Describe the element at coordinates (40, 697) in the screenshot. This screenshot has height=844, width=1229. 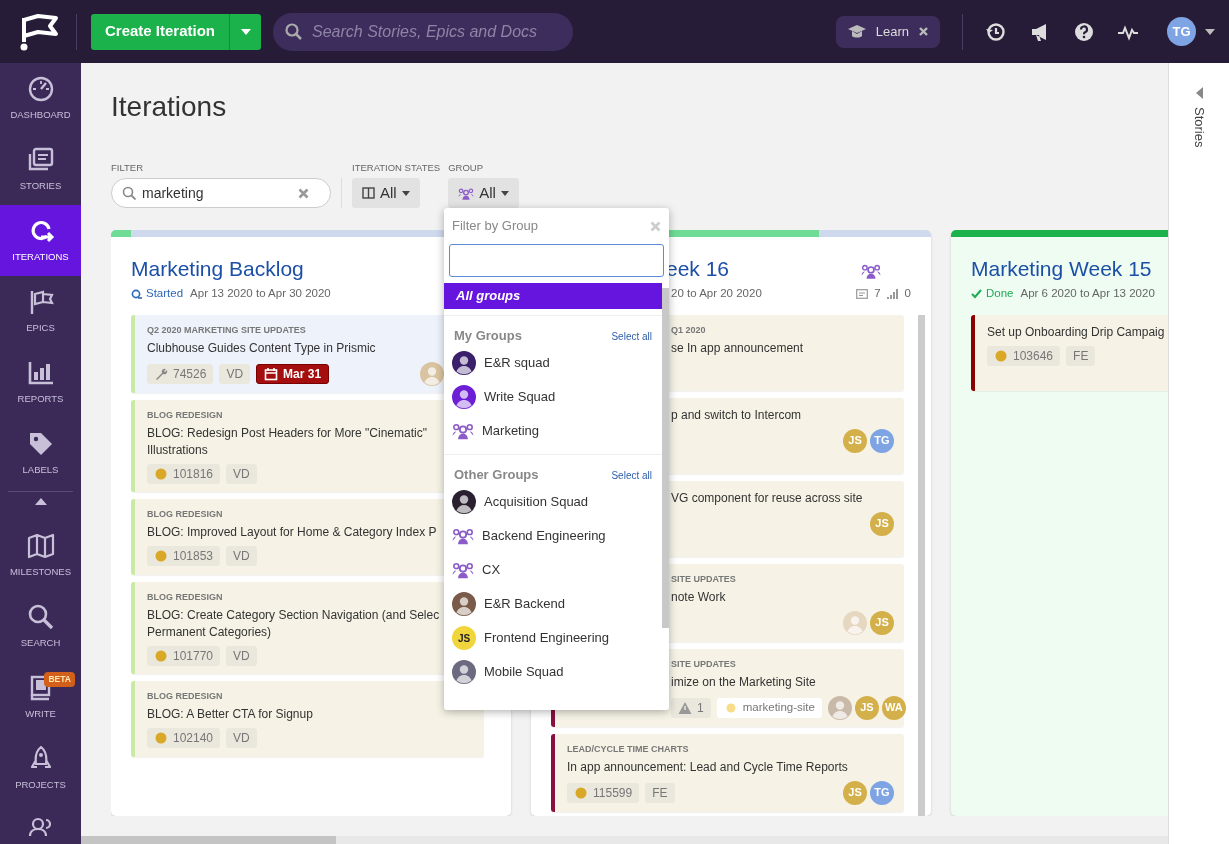
I see `sidebar-item: BETA WRITE` at that location.